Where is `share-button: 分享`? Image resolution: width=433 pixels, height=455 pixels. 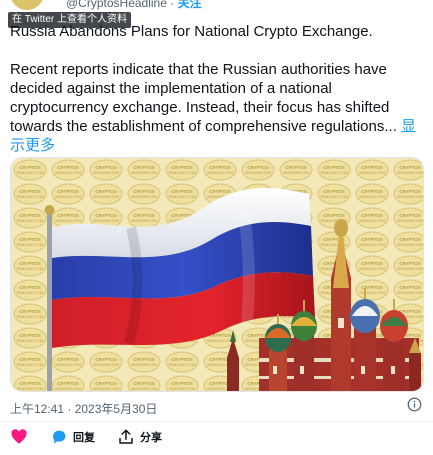 share-button: 分享 is located at coordinates (139, 437).